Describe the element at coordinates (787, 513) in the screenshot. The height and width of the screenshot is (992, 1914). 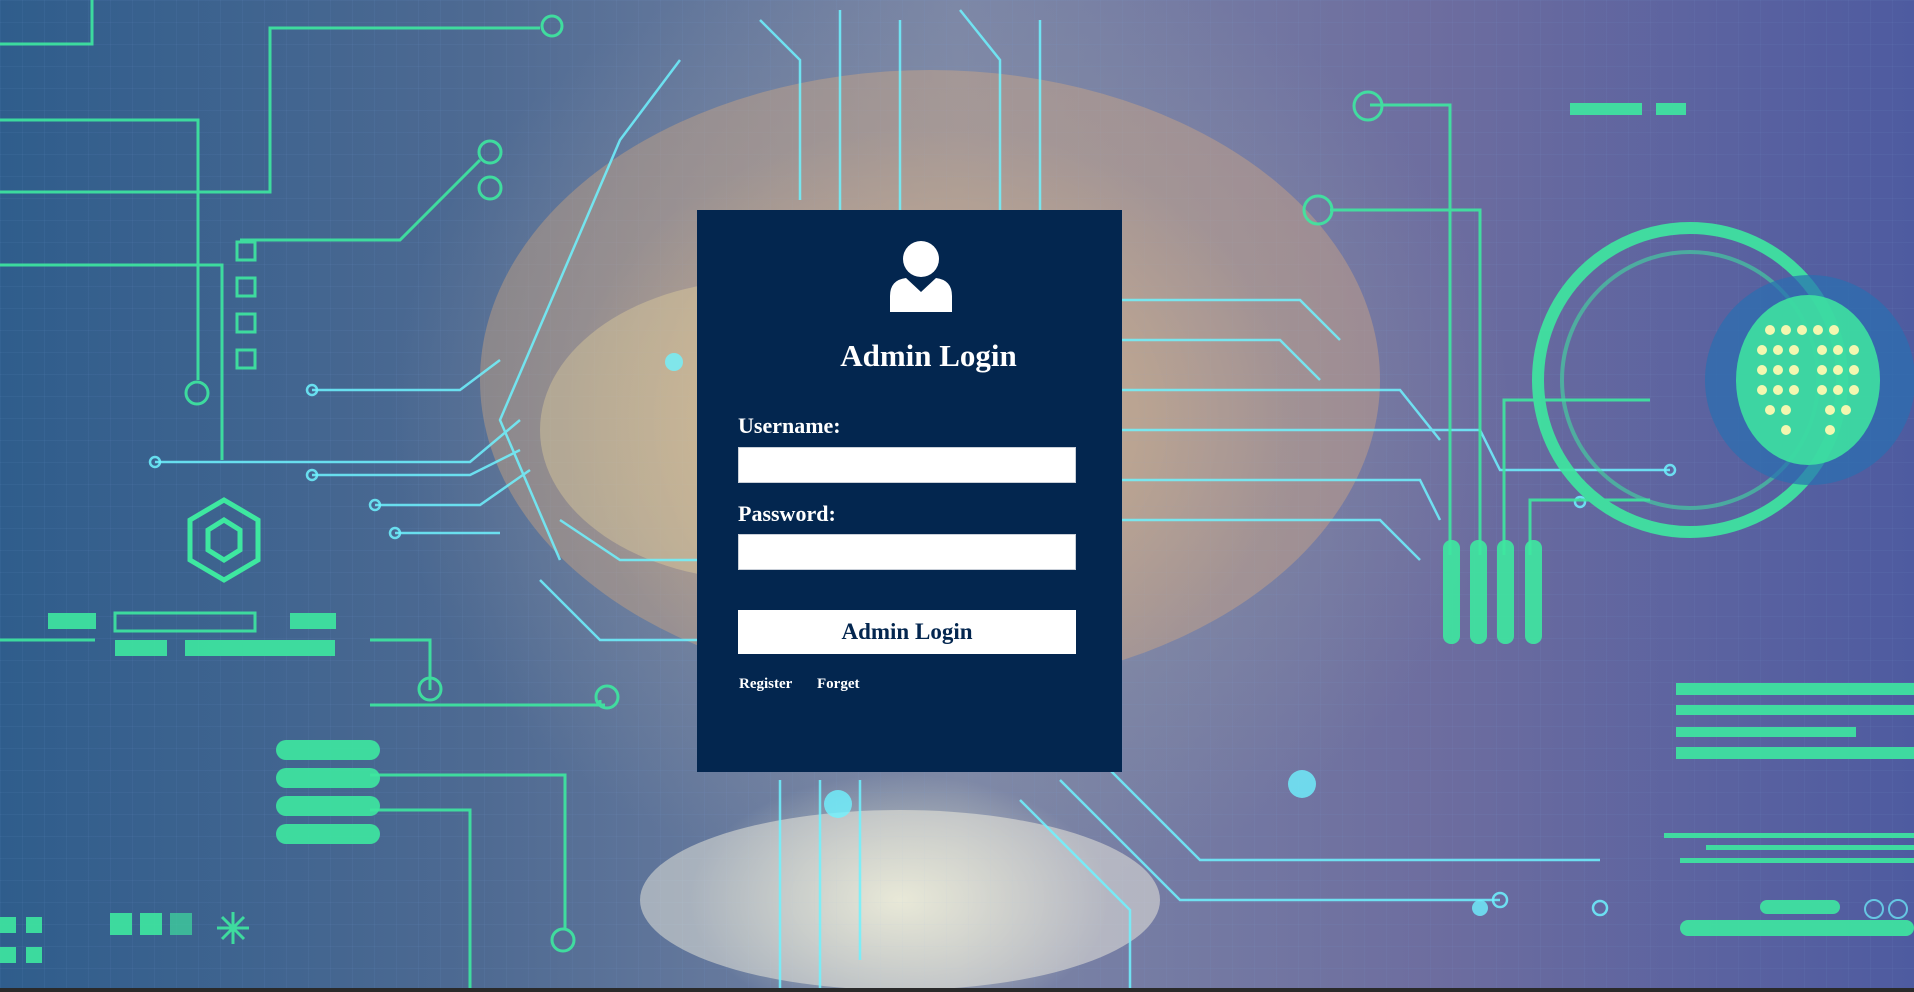
I see `password-label: Password:` at that location.